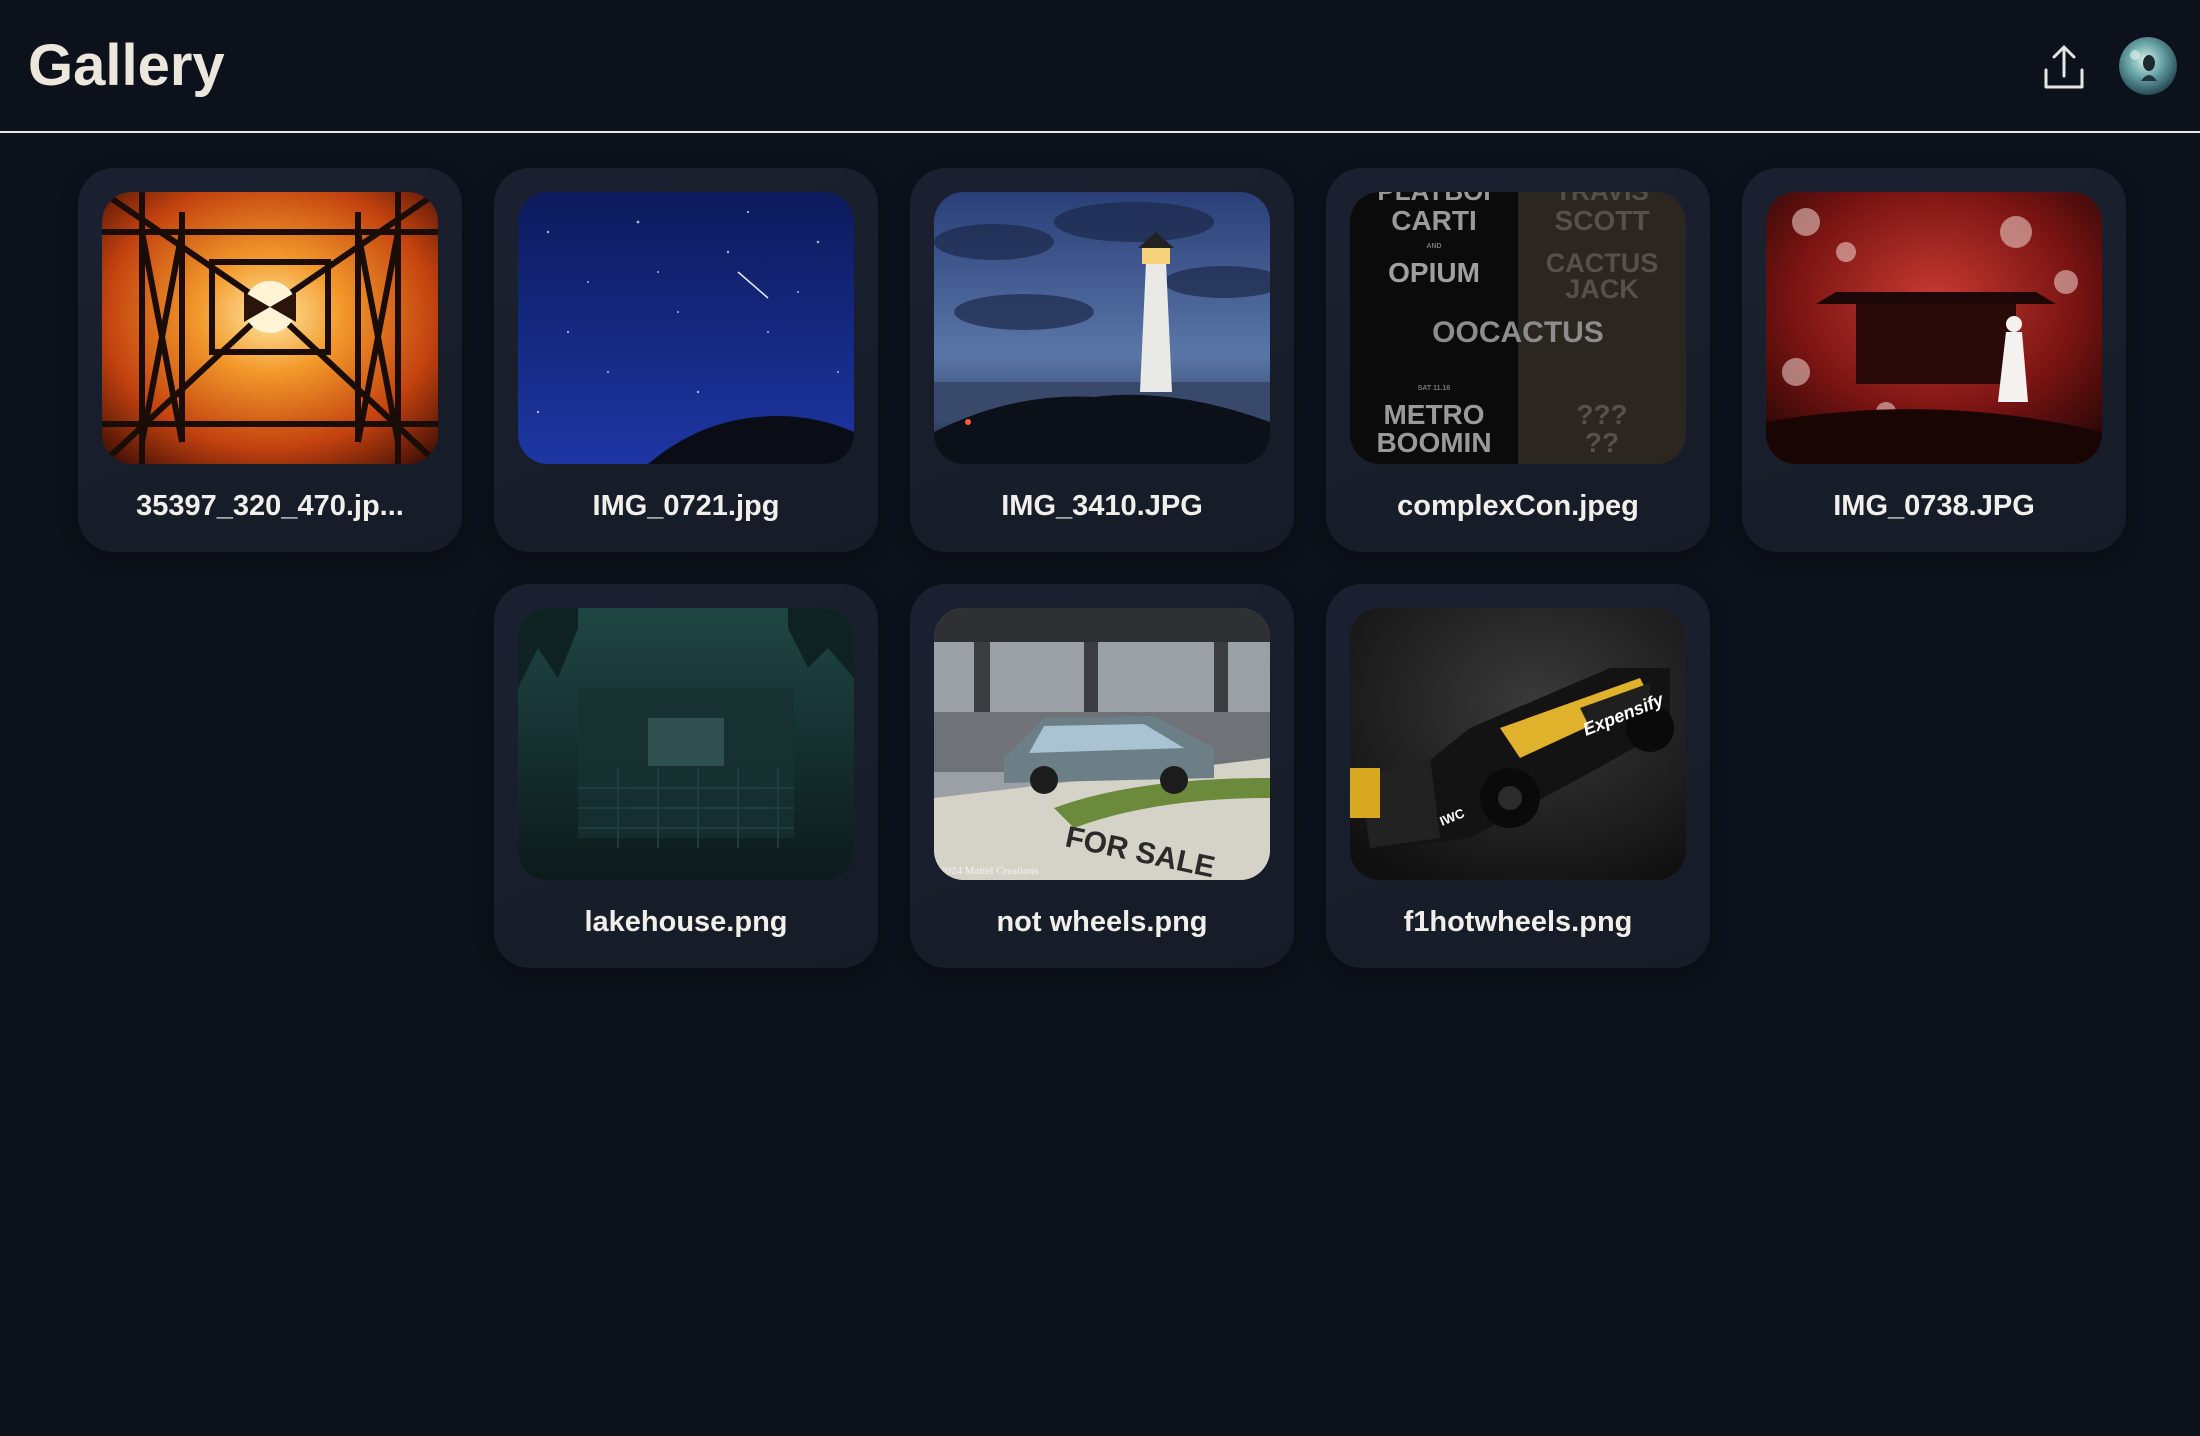  I want to click on poster-text: PLAYBOI, so click(1433, 199).